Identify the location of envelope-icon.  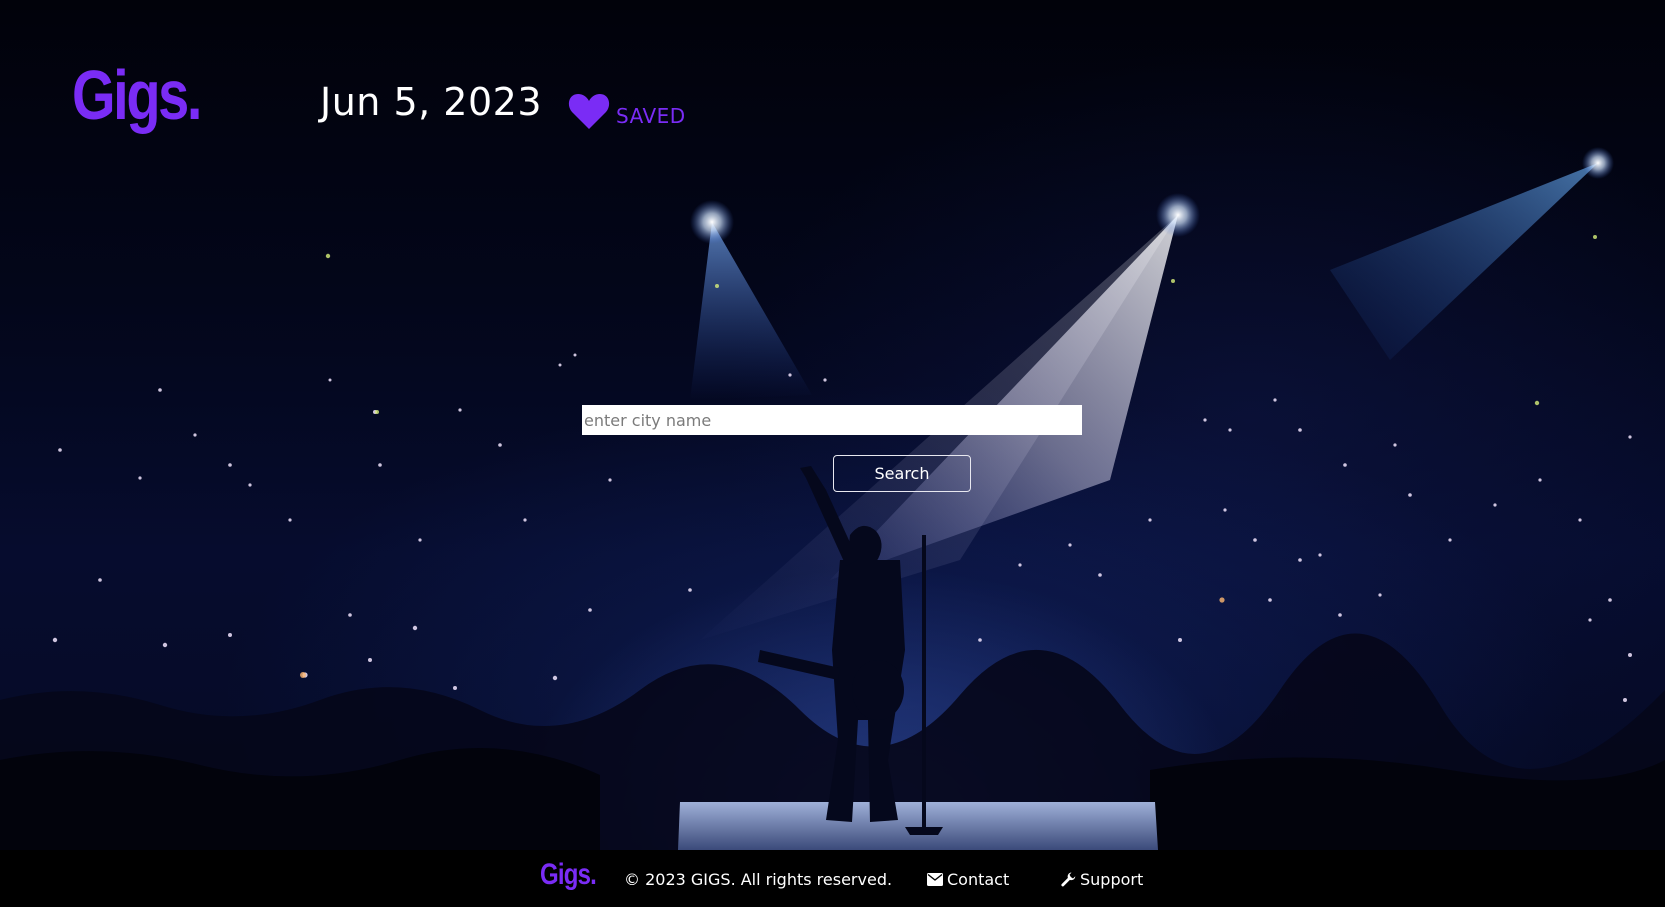
(935, 879).